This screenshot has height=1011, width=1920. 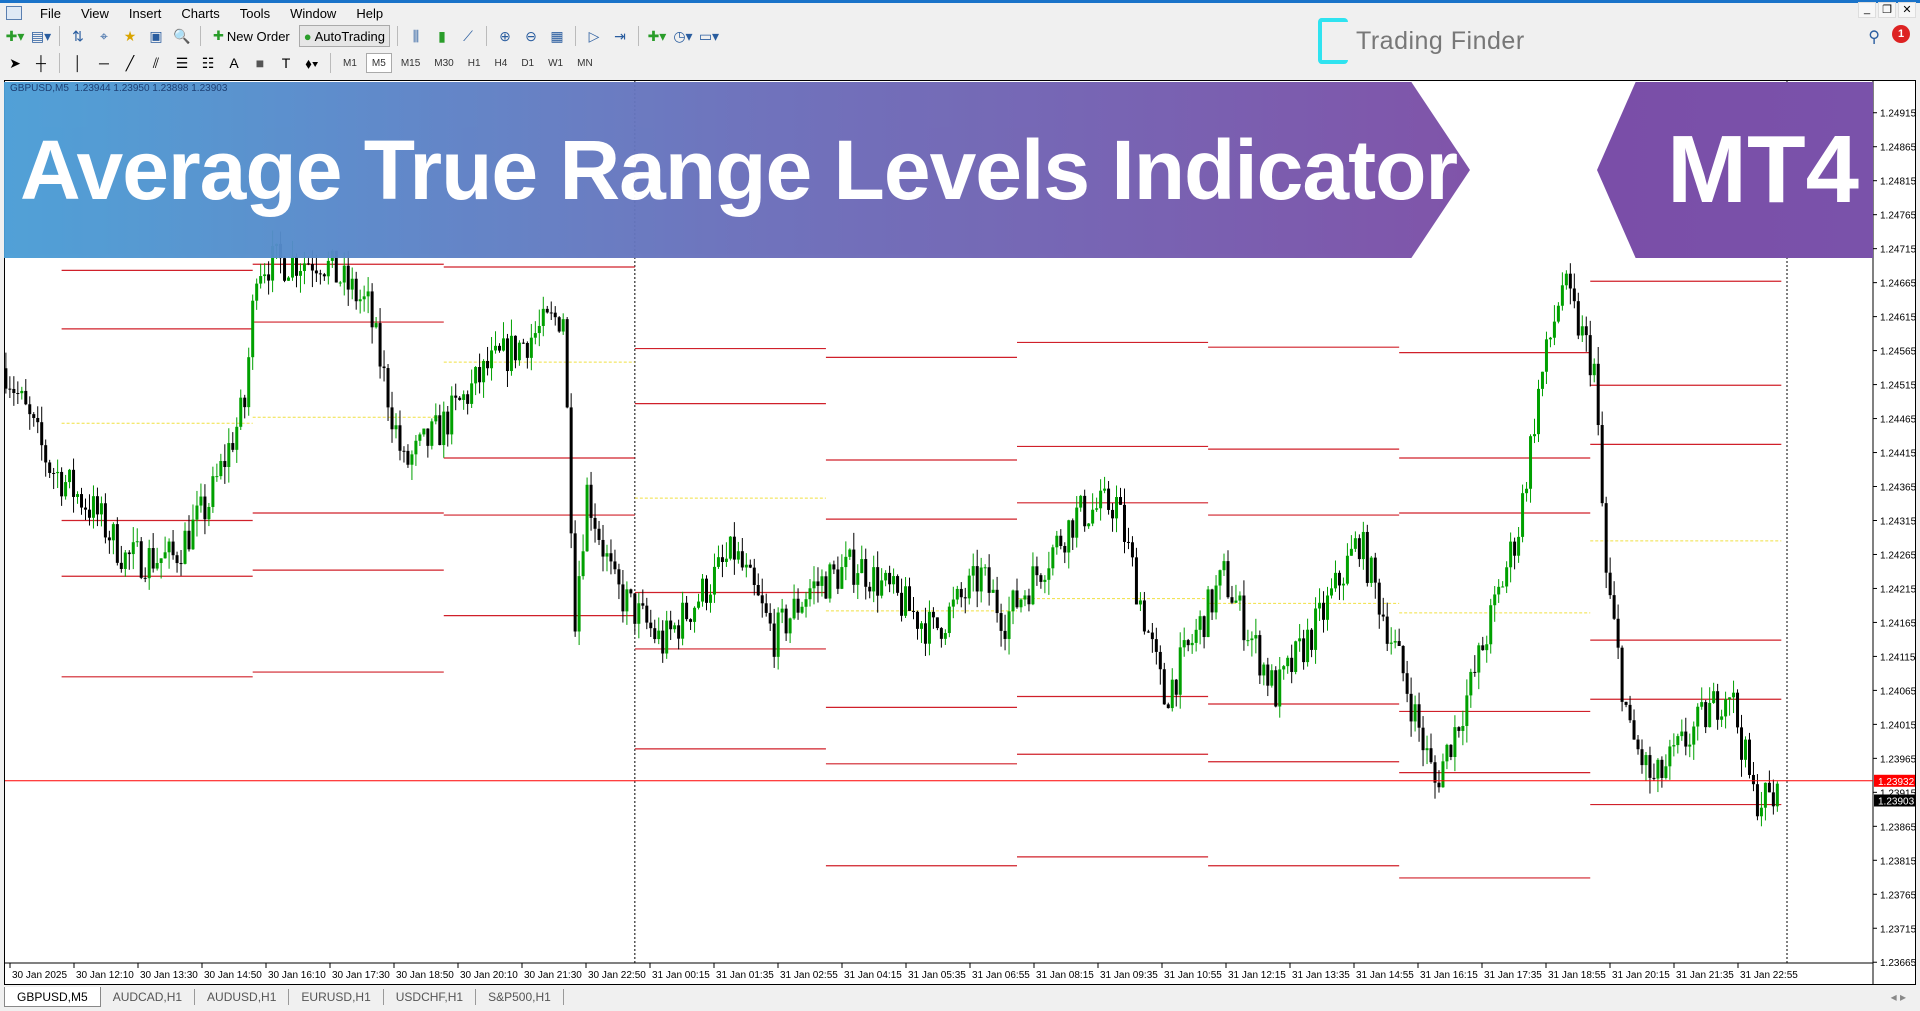 I want to click on menu-insert: Insert, so click(x=145, y=13).